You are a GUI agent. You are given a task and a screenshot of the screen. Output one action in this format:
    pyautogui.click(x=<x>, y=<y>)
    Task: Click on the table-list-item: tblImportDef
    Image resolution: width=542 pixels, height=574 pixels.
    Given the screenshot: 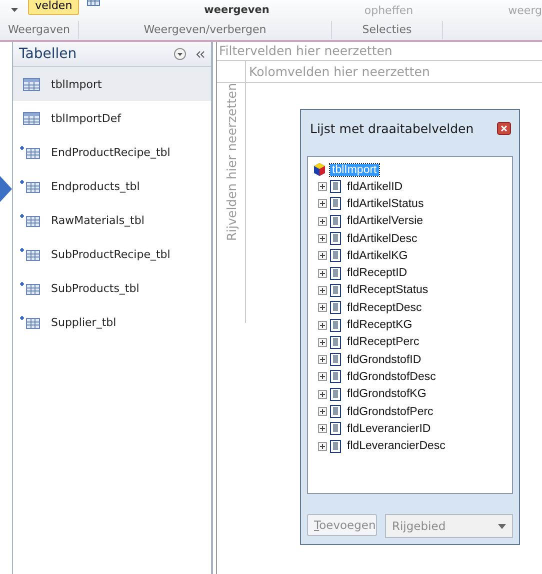 What is the action you would take?
    pyautogui.click(x=112, y=118)
    